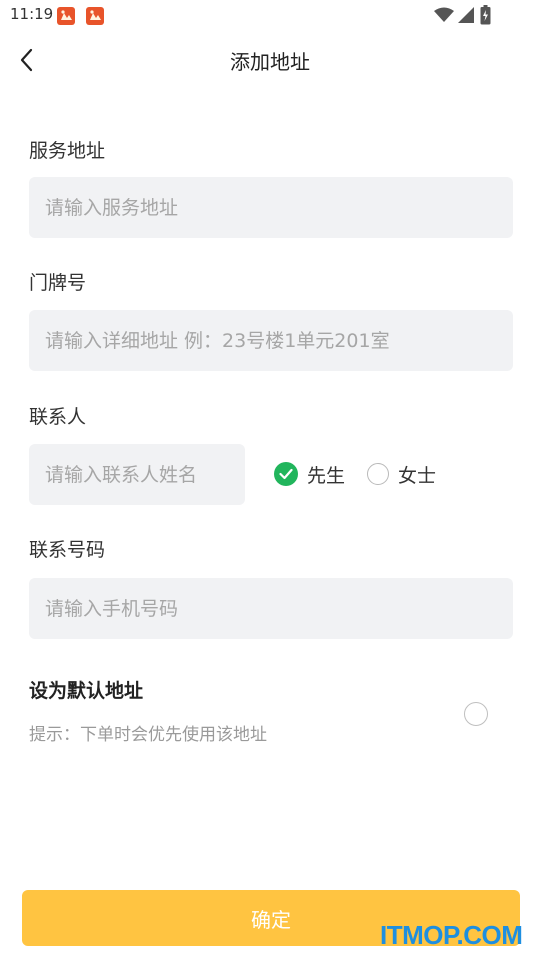  What do you see at coordinates (67, 550) in the screenshot?
I see `phone-label: 联系号码` at bounding box center [67, 550].